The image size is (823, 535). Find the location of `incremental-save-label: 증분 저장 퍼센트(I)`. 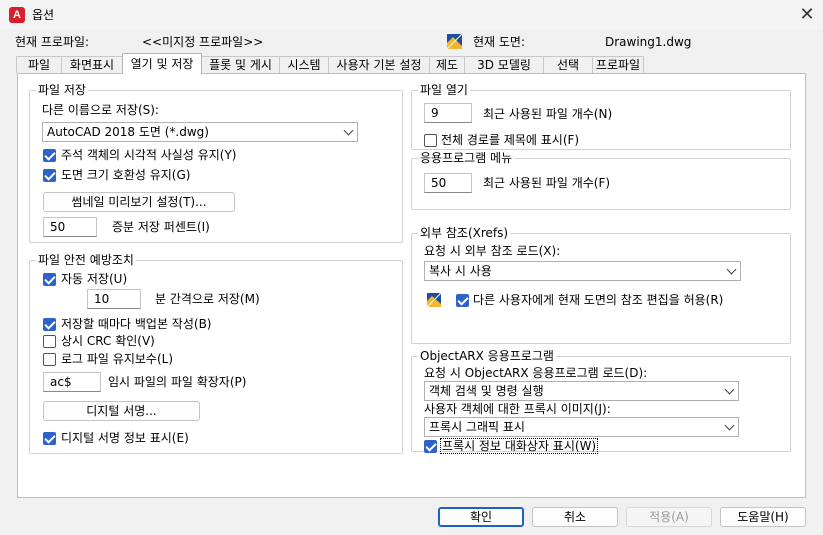

incremental-save-label: 증분 저장 퍼센트(I) is located at coordinates (161, 227).